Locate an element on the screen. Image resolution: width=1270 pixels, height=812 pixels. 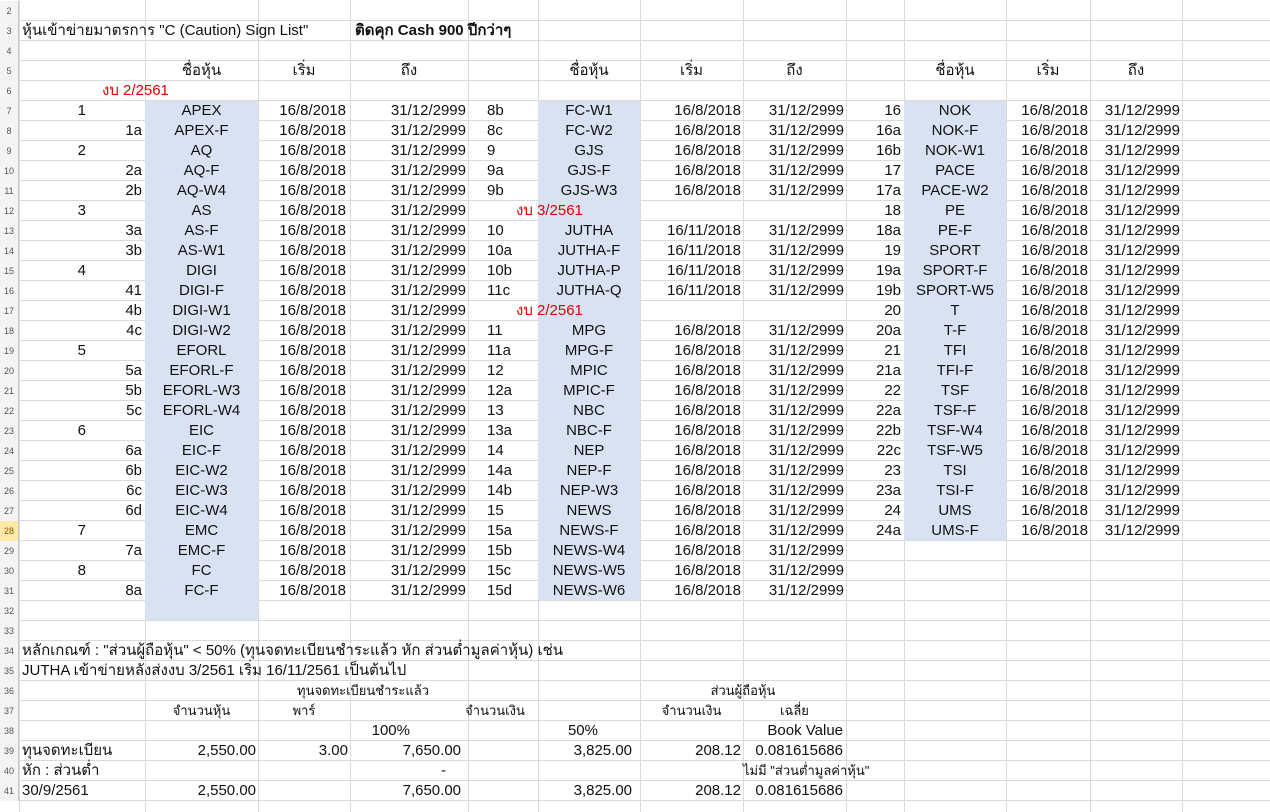
row-subindex: 6c is located at coordinates (82, 491).